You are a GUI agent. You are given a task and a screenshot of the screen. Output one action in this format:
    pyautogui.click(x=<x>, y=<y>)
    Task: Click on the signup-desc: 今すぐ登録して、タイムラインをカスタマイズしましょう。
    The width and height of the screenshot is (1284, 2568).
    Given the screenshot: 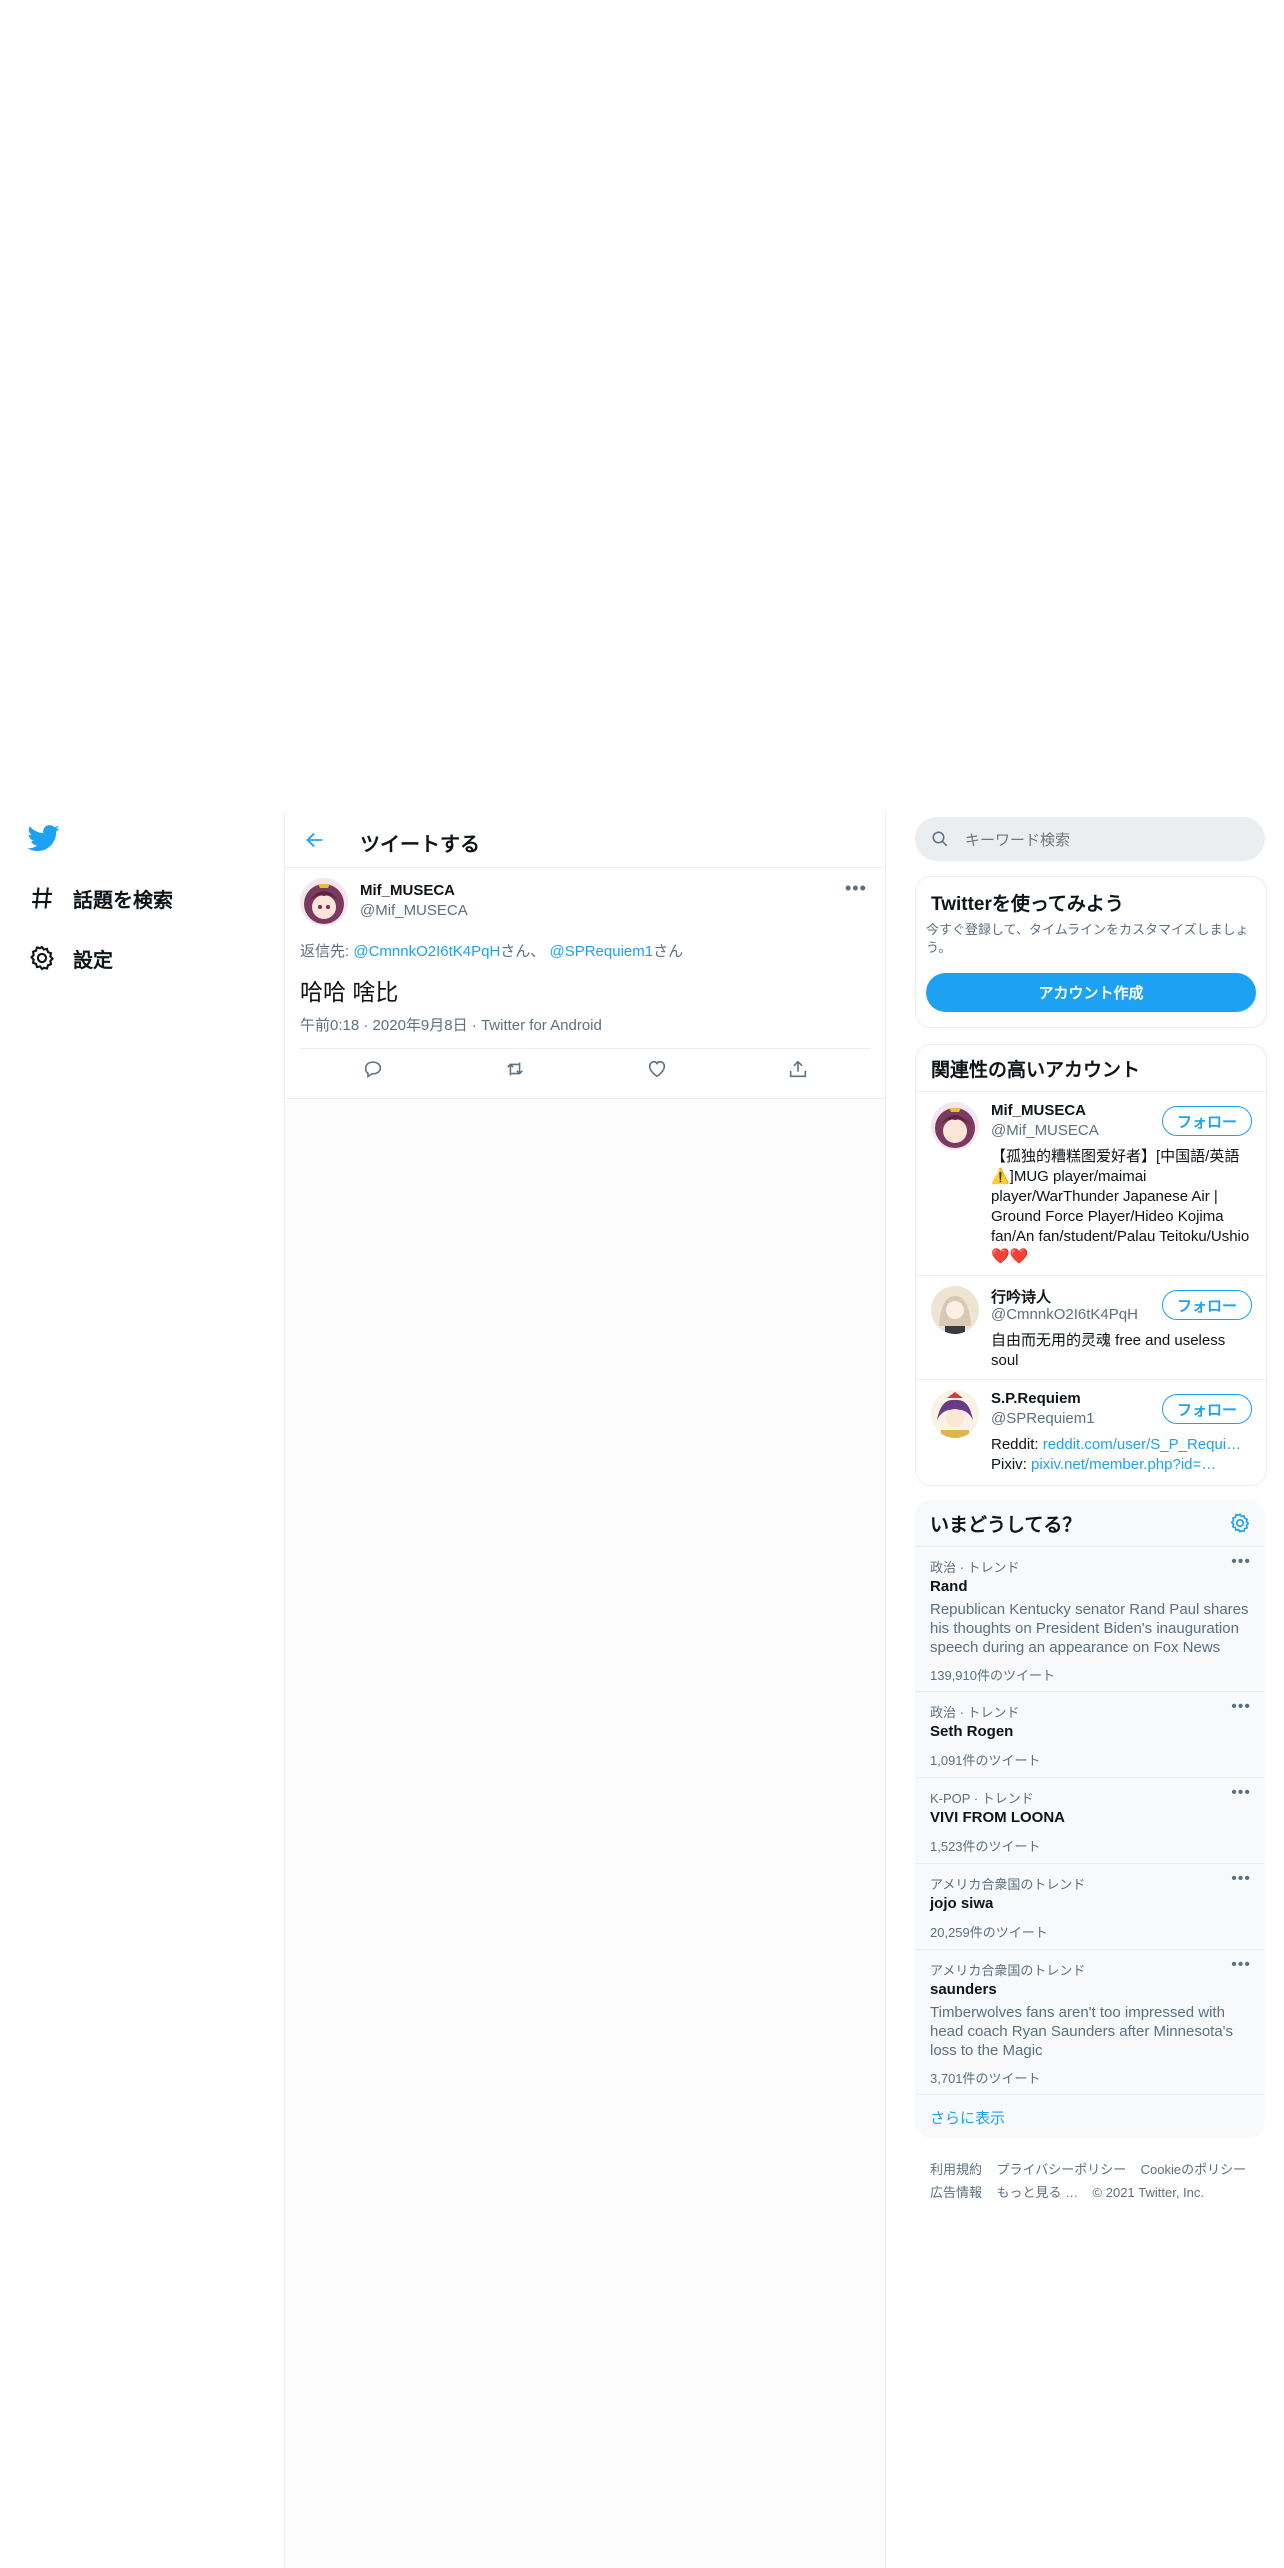 What is the action you would take?
    pyautogui.click(x=1087, y=938)
    